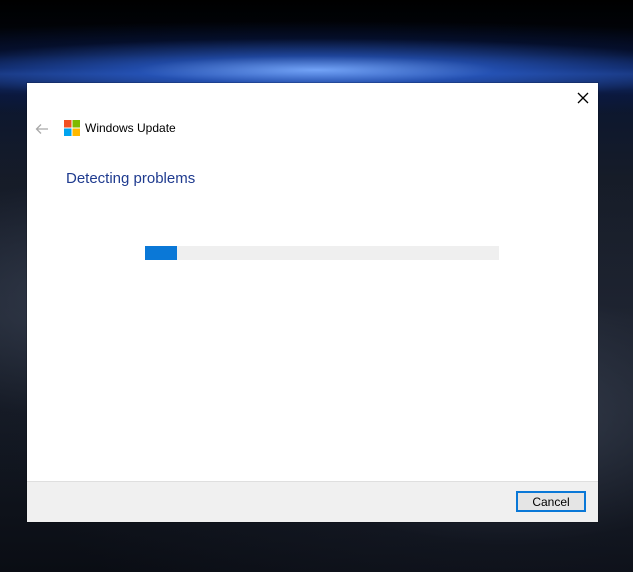 This screenshot has width=633, height=572. Describe the element at coordinates (131, 178) in the screenshot. I see `page-heading: Detecting problems` at that location.